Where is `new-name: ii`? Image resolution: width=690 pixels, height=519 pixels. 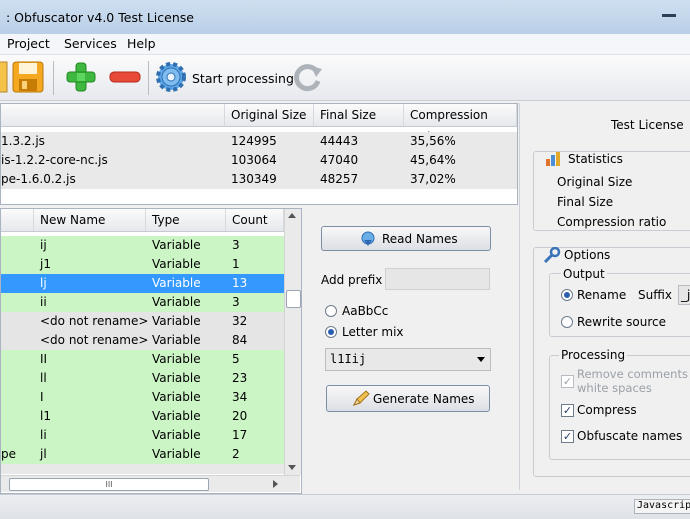 new-name: ii is located at coordinates (43, 302).